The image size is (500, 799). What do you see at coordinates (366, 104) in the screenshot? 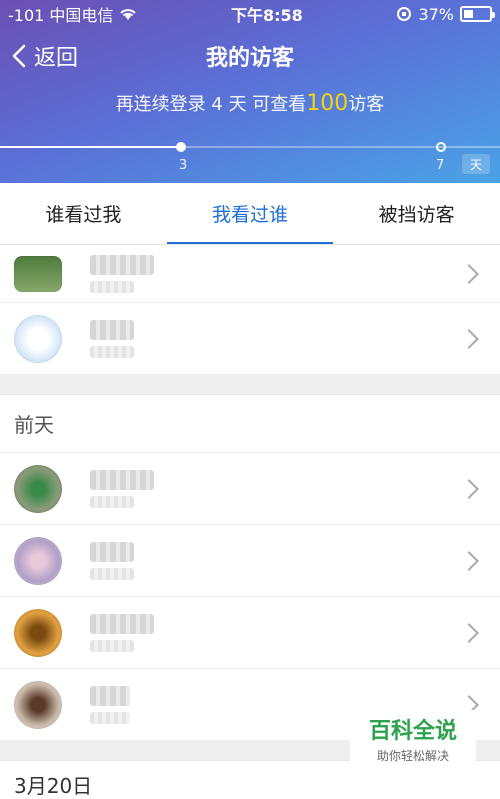
I see `login-note-suffix: 访客` at bounding box center [366, 104].